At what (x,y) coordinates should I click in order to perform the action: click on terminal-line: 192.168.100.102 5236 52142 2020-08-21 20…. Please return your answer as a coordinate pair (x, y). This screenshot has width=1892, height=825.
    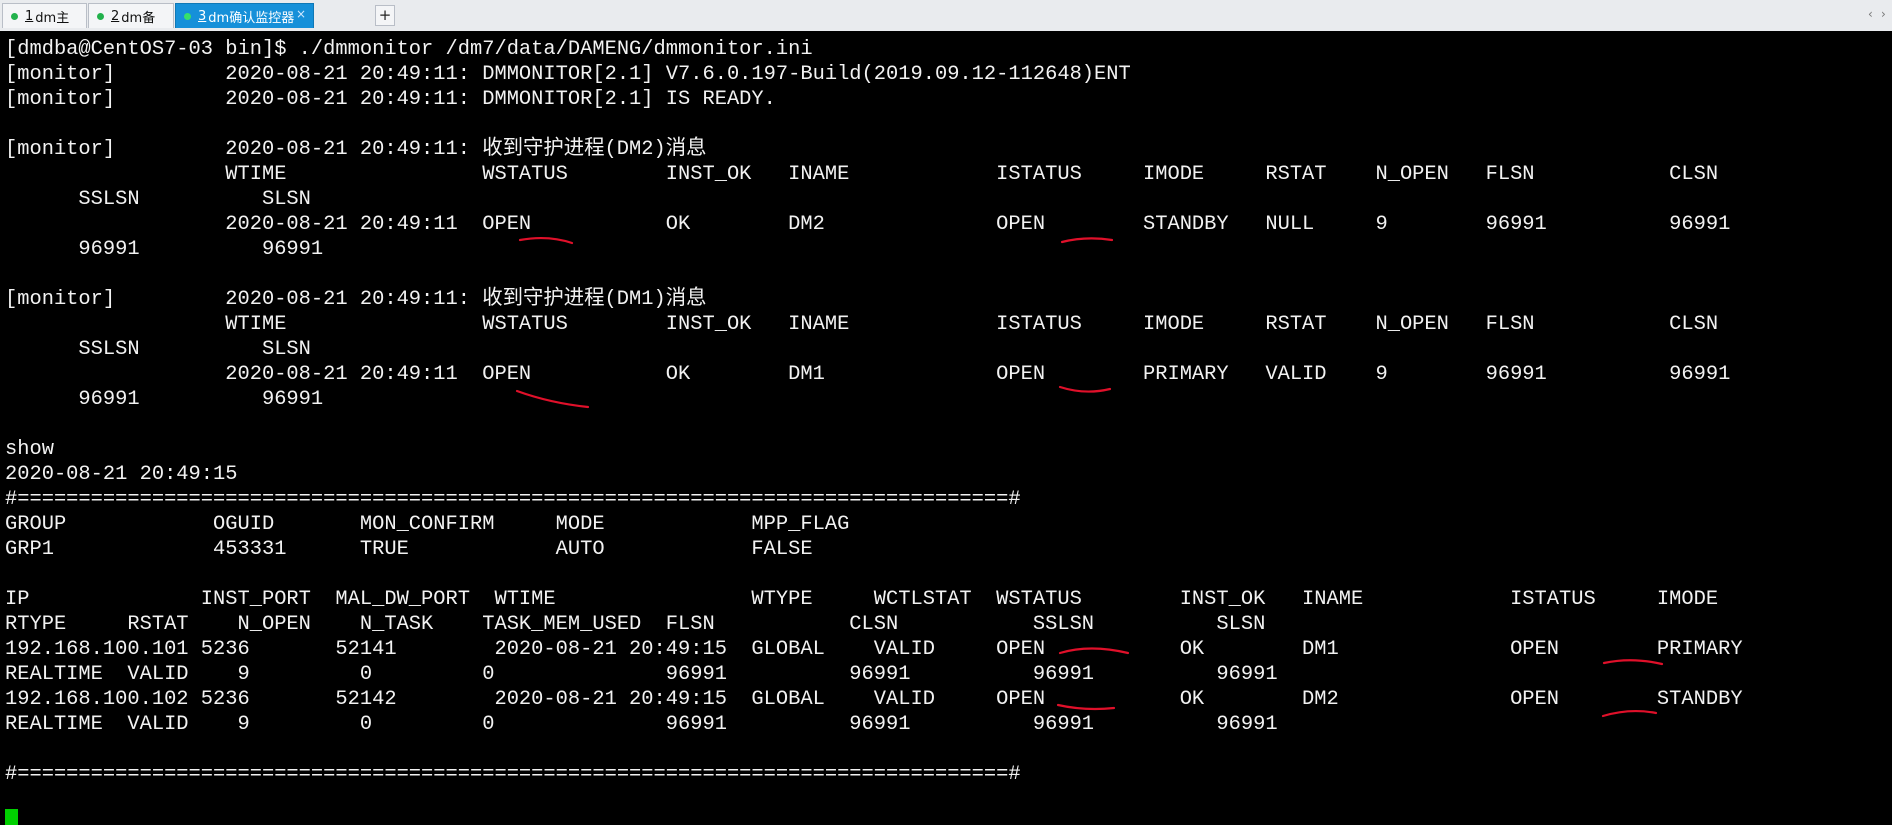
    Looking at the image, I should click on (874, 699).